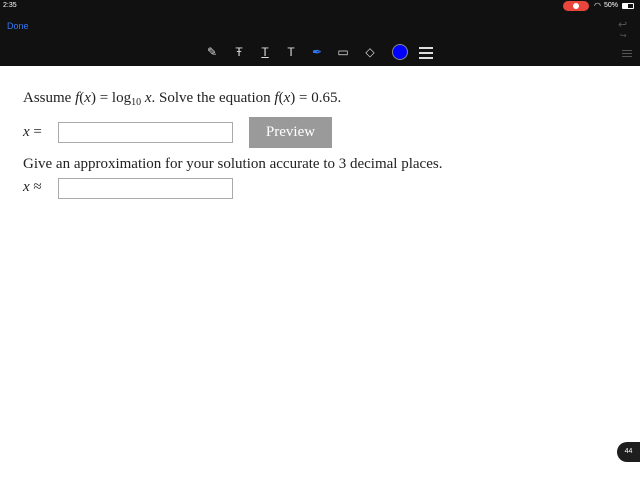 The height and width of the screenshot is (480, 640). What do you see at coordinates (18, 26) in the screenshot?
I see `done-button: Done` at bounding box center [18, 26].